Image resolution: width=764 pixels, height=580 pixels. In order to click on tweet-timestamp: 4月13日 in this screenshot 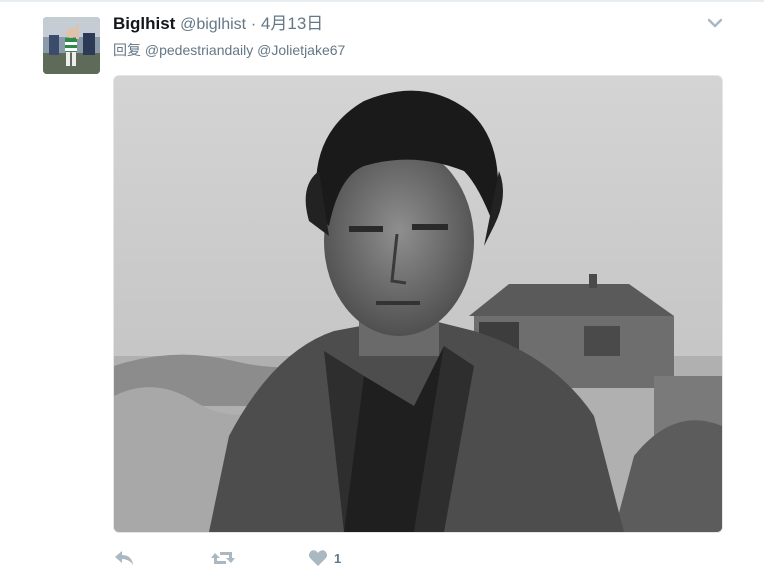, I will do `click(292, 23)`.